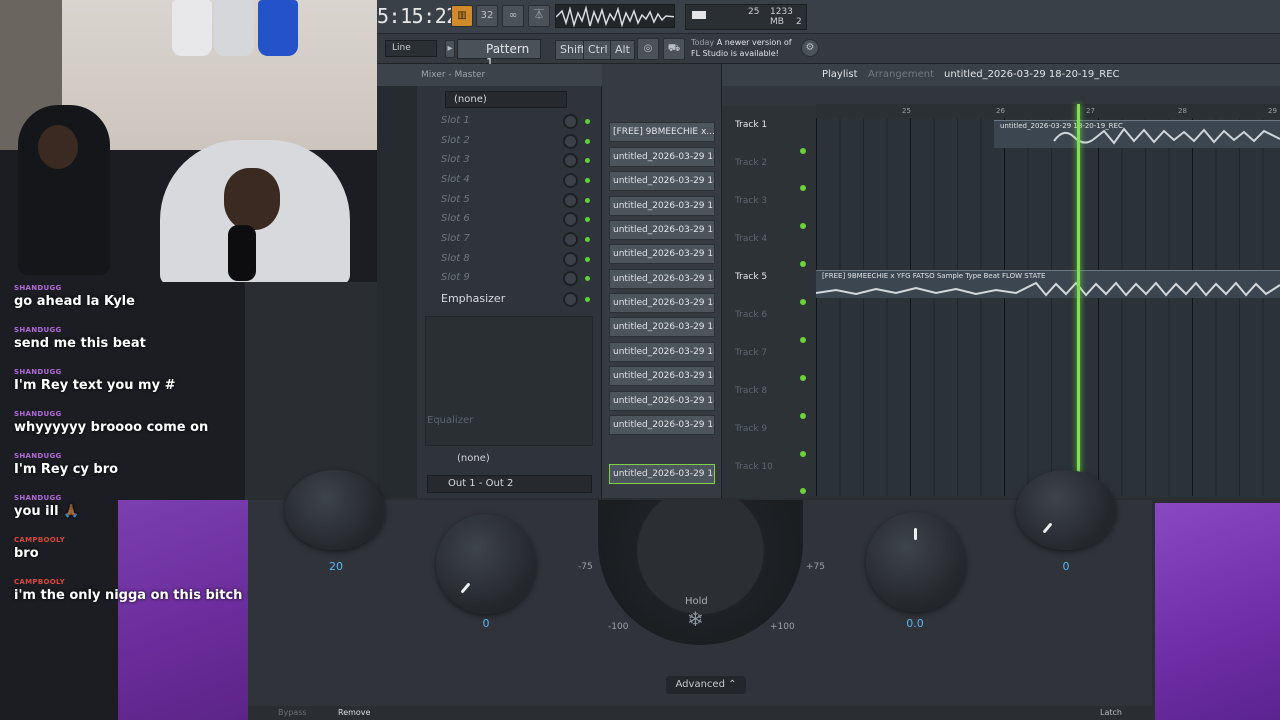  What do you see at coordinates (598, 50) in the screenshot?
I see `ctrl-button: Ctrl` at bounding box center [598, 50].